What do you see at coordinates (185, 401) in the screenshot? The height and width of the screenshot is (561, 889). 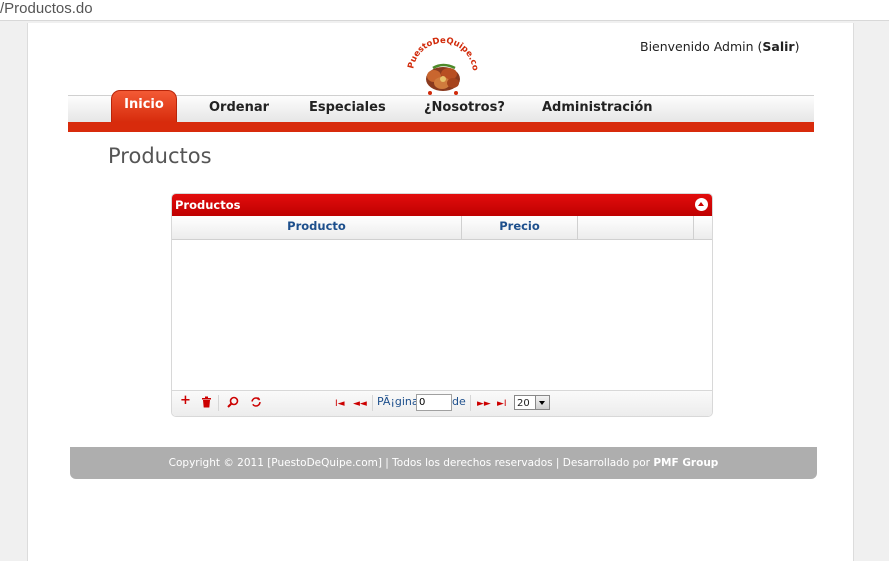 I see `add-icon: +` at bounding box center [185, 401].